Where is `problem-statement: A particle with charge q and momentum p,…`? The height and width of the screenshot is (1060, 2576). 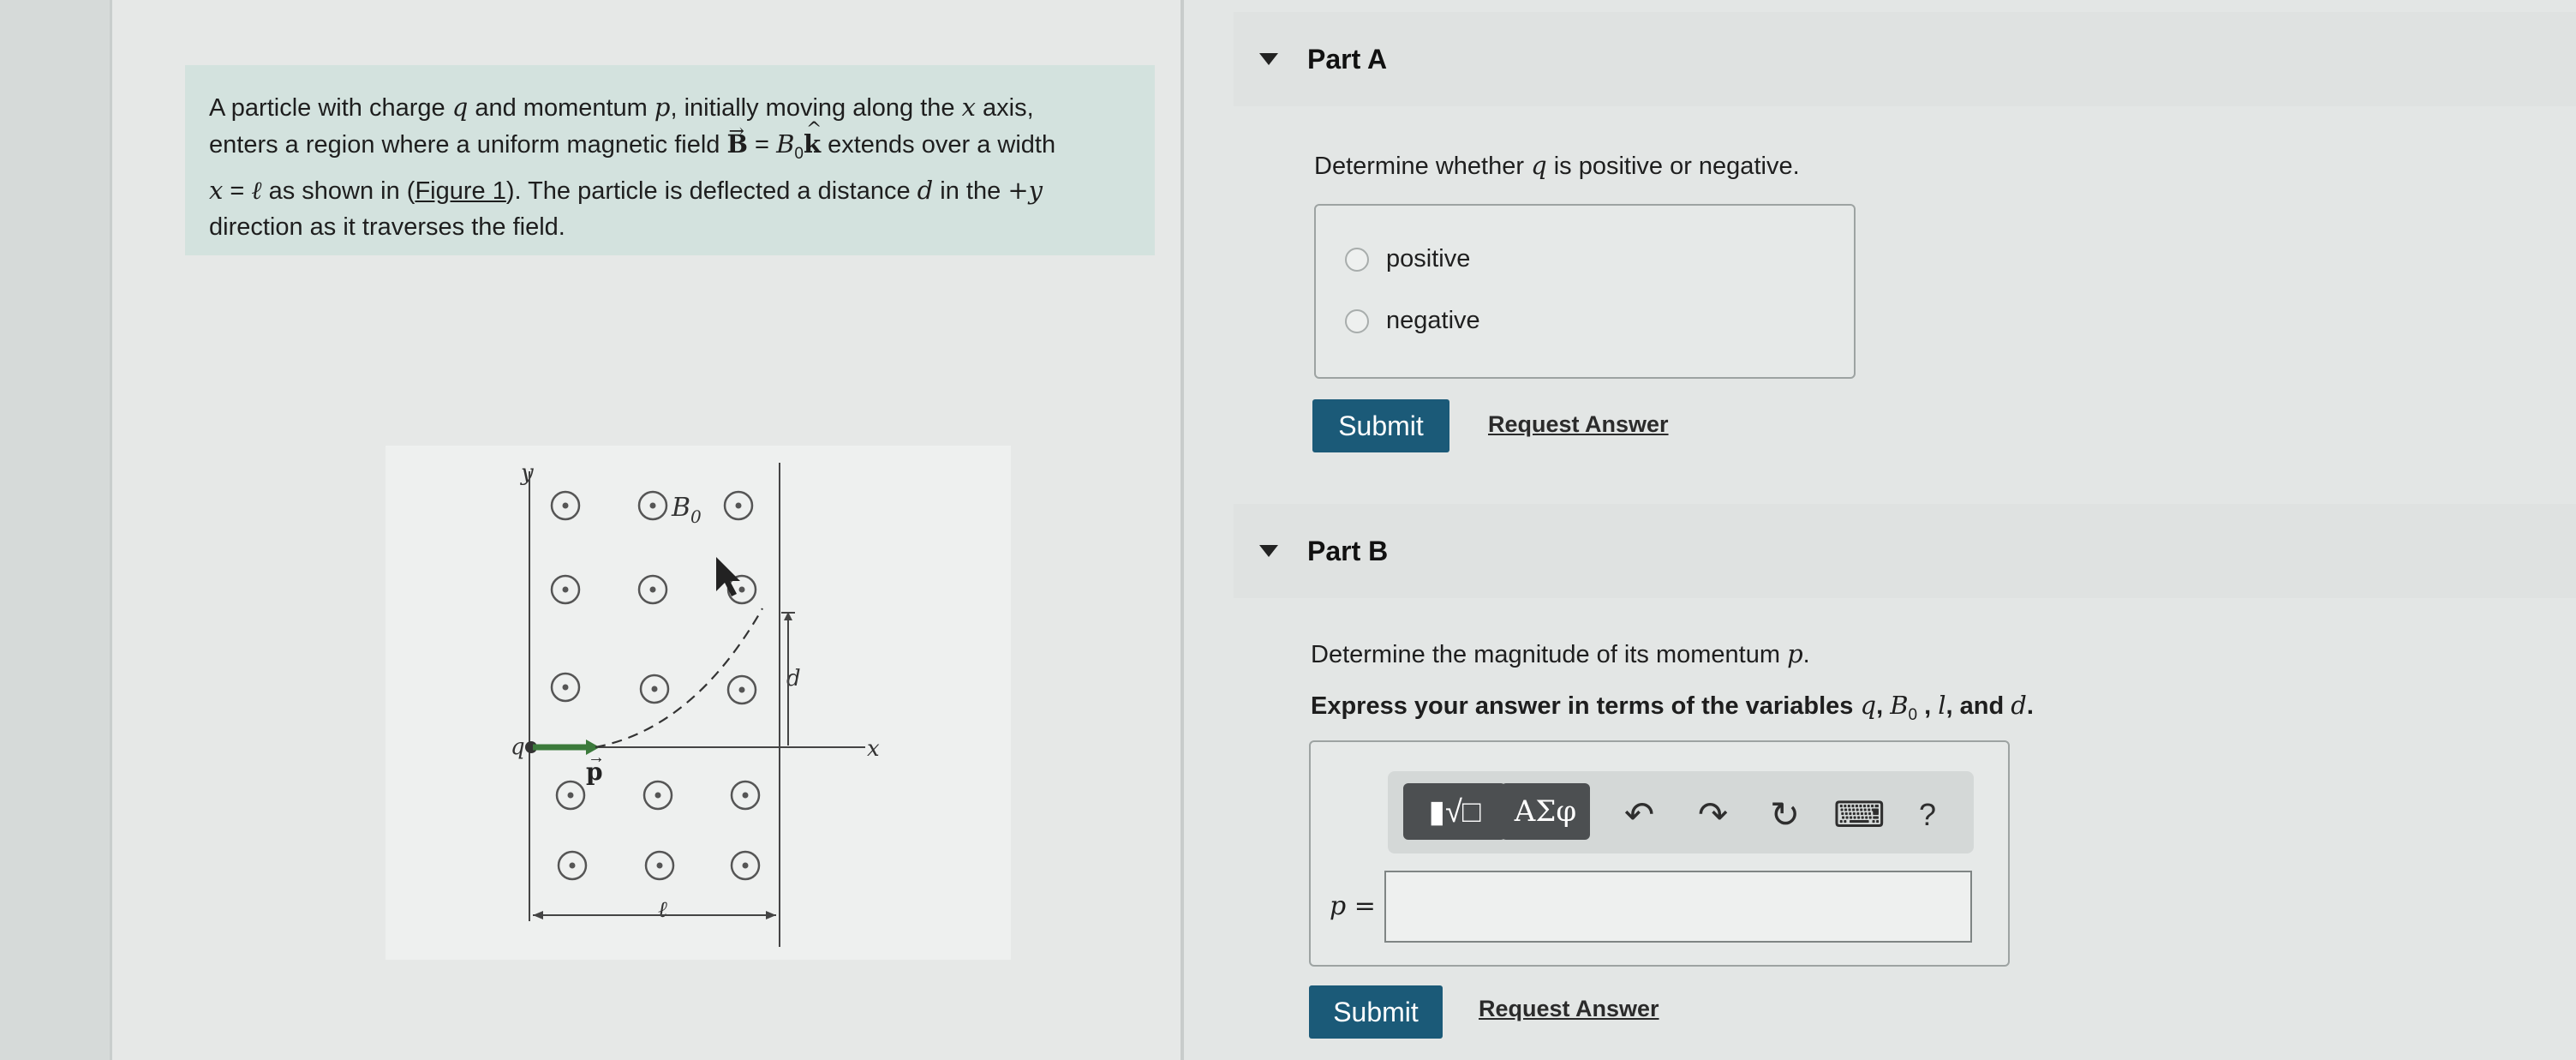
problem-statement: A particle with charge q and momentum p,… is located at coordinates (670, 160).